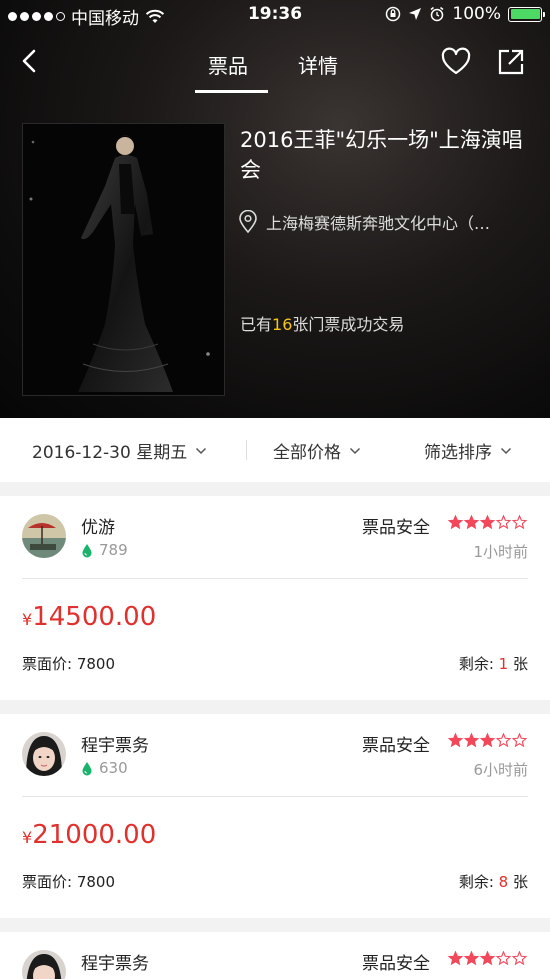 The width and height of the screenshot is (550, 979). What do you see at coordinates (500, 552) in the screenshot?
I see `posted-time: 1小时前` at bounding box center [500, 552].